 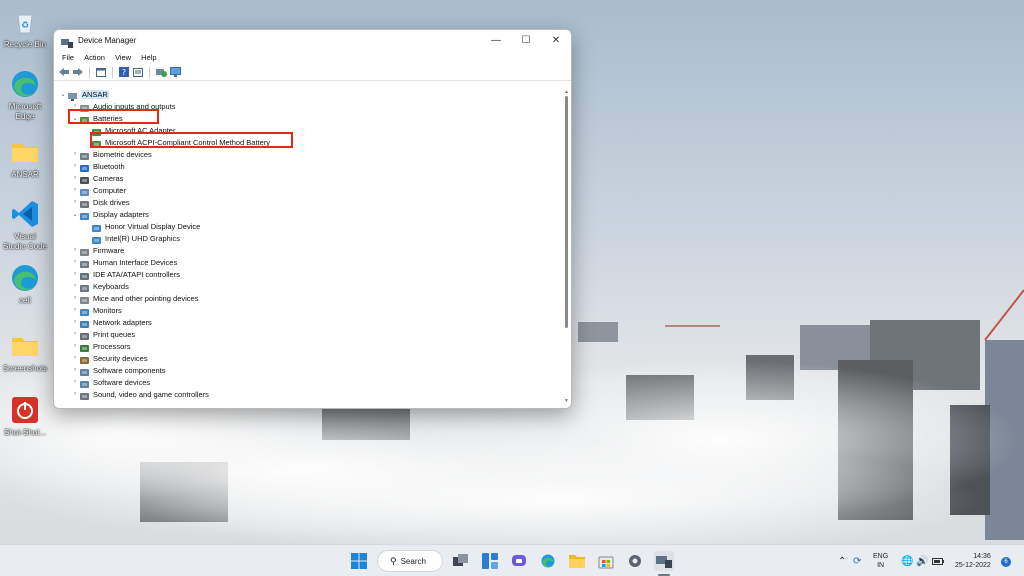 What do you see at coordinates (577, 561) in the screenshot?
I see `file-explorer-icon` at bounding box center [577, 561].